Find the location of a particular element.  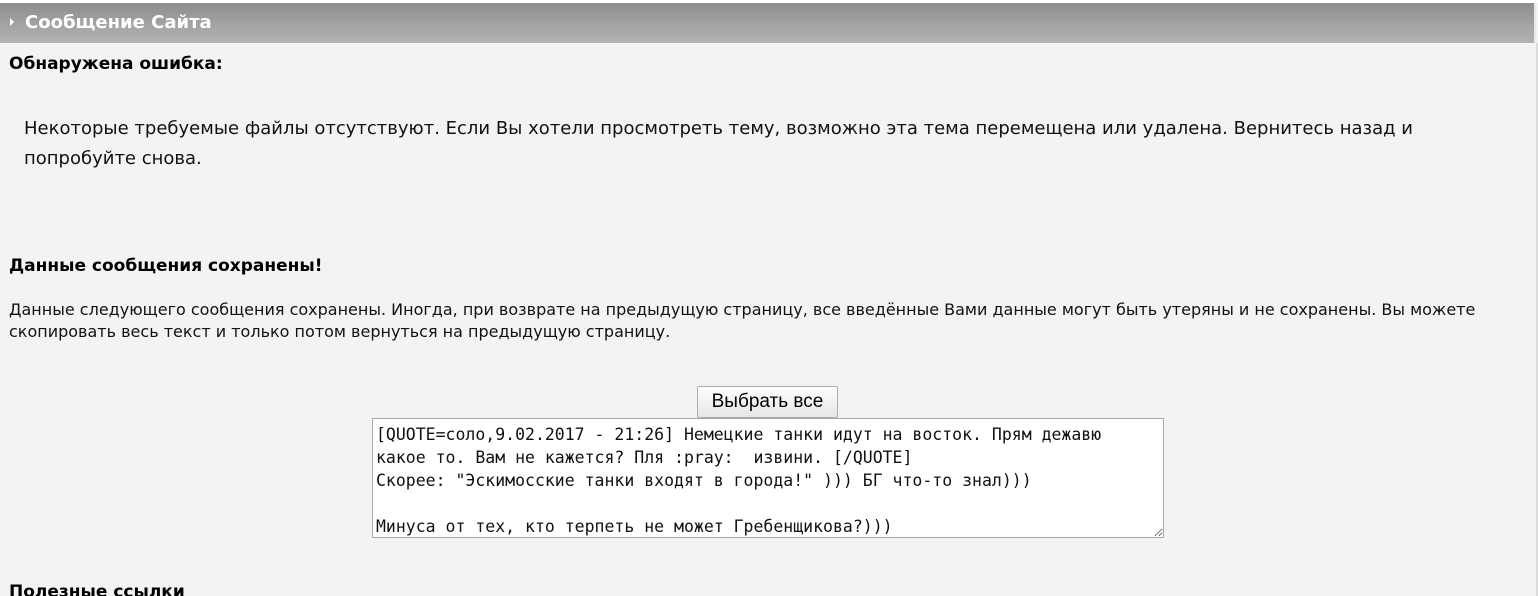

header-title: Сообщение Сайта is located at coordinates (118, 22).